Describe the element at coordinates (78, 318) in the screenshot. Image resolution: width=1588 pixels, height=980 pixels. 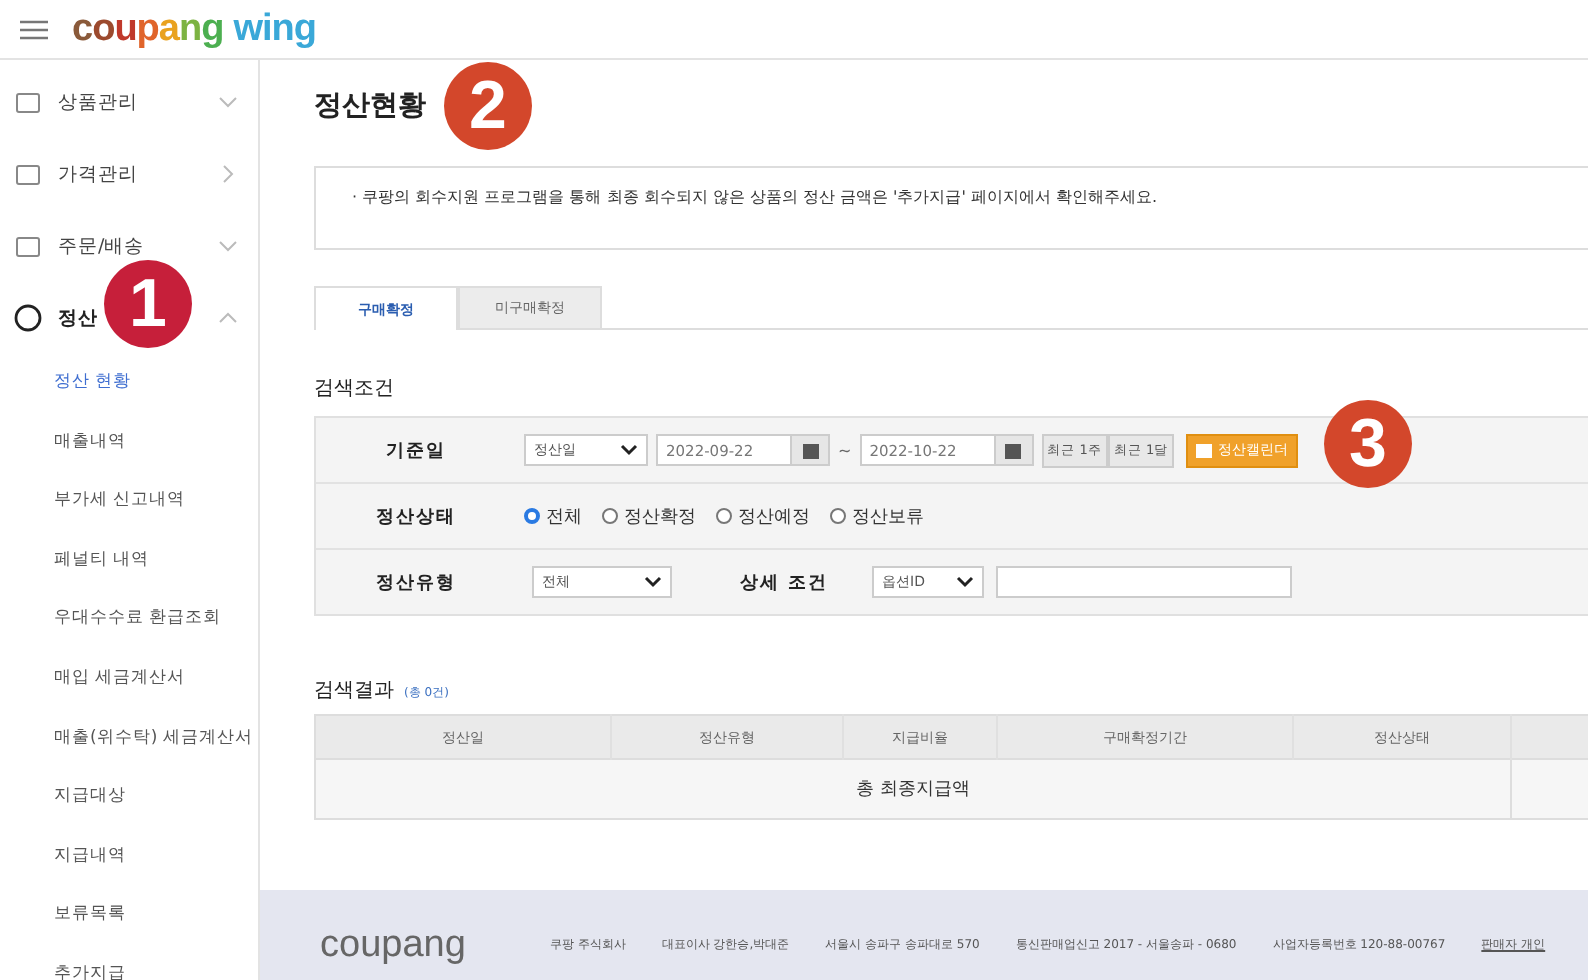
I see `sidebar-item: 정산` at that location.